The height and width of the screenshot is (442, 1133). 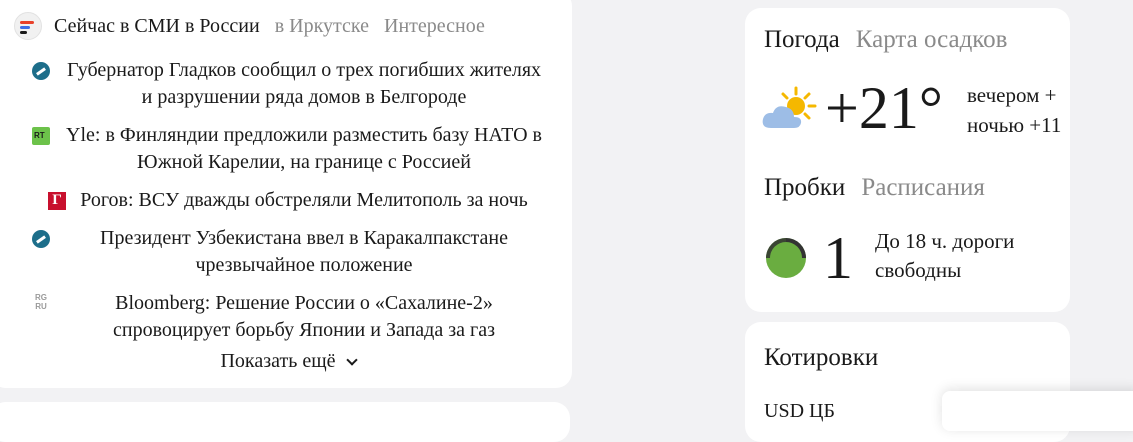 What do you see at coordinates (28, 26) in the screenshot?
I see `news-logo-icon` at bounding box center [28, 26].